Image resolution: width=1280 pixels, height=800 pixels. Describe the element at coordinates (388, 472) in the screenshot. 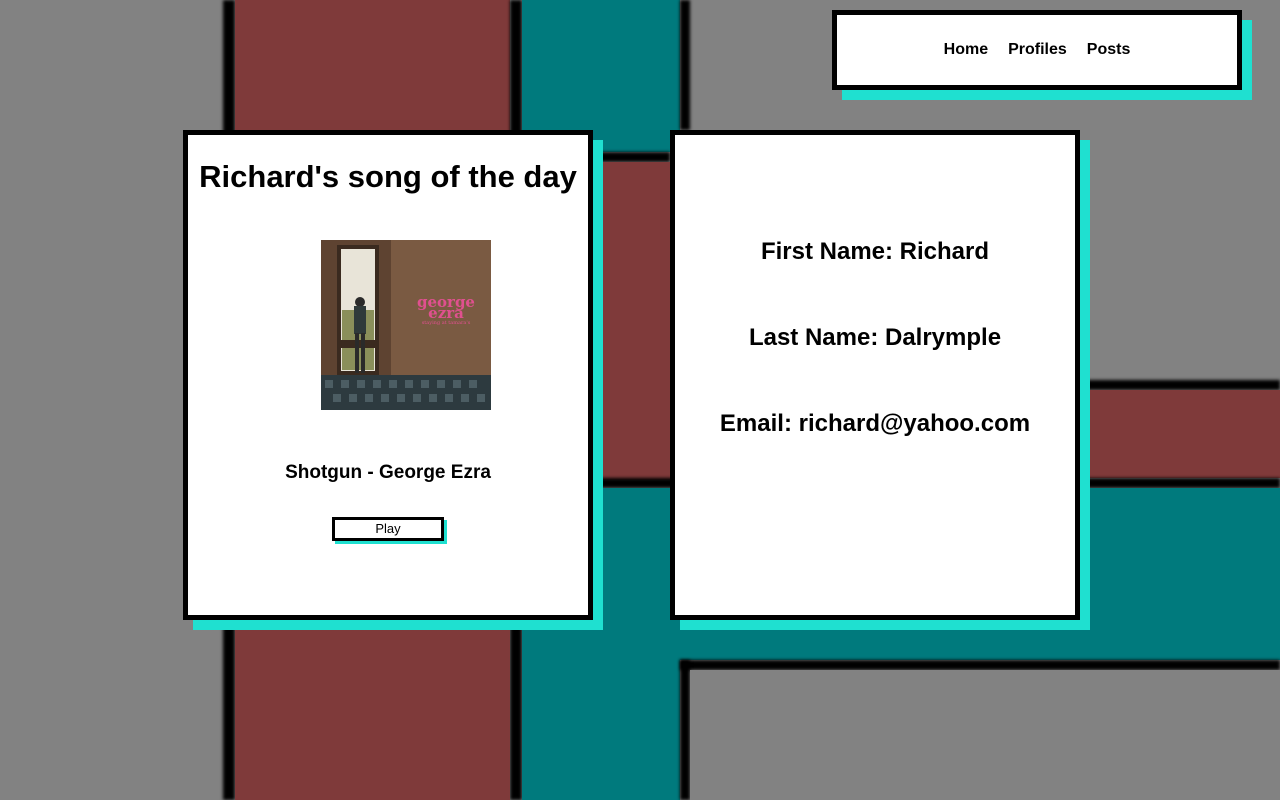

I see `song-name: Shotgun - George Ezra` at that location.